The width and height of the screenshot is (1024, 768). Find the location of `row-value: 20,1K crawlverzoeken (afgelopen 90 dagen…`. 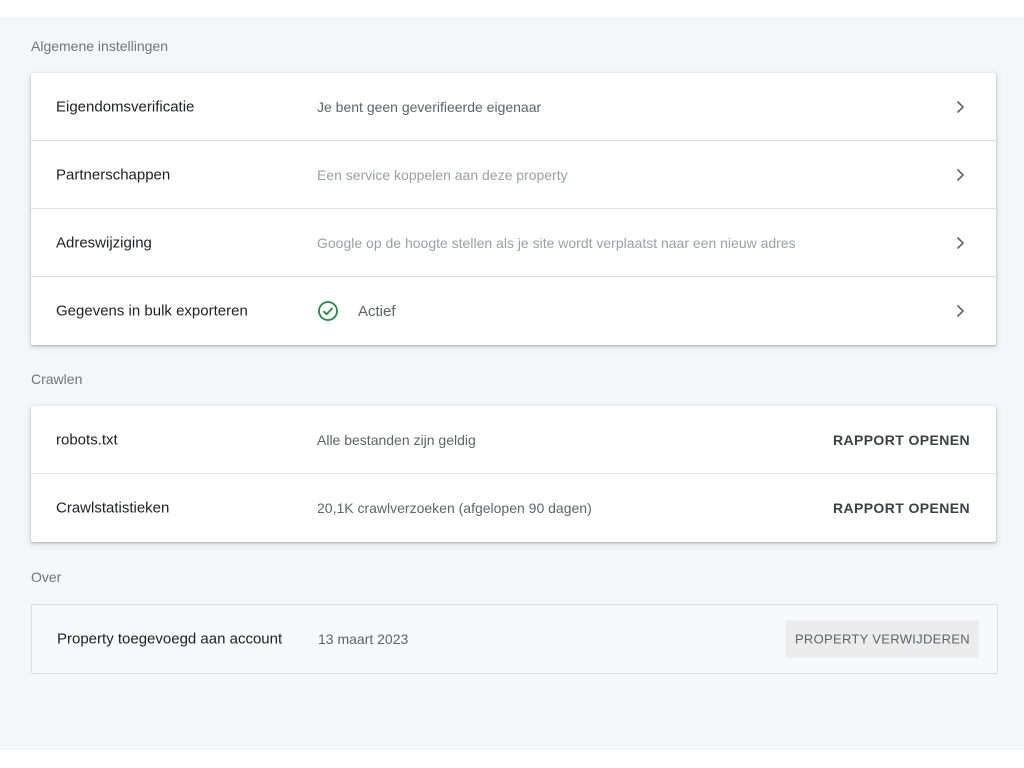

row-value: 20,1K crawlverzoeken (afgelopen 90 dagen… is located at coordinates (454, 508).